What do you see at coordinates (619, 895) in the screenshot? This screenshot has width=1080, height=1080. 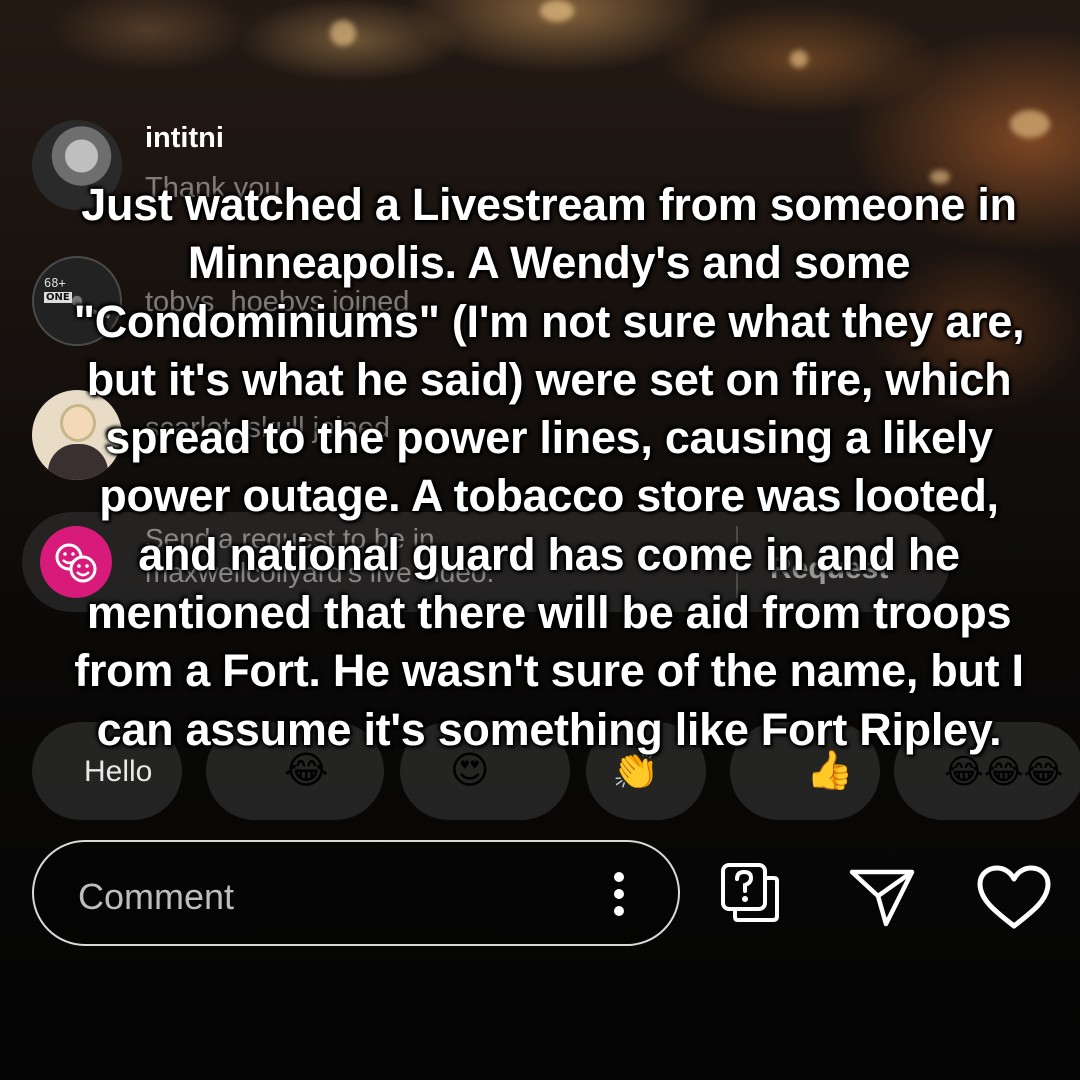 I see `more-vertical-icon` at bounding box center [619, 895].